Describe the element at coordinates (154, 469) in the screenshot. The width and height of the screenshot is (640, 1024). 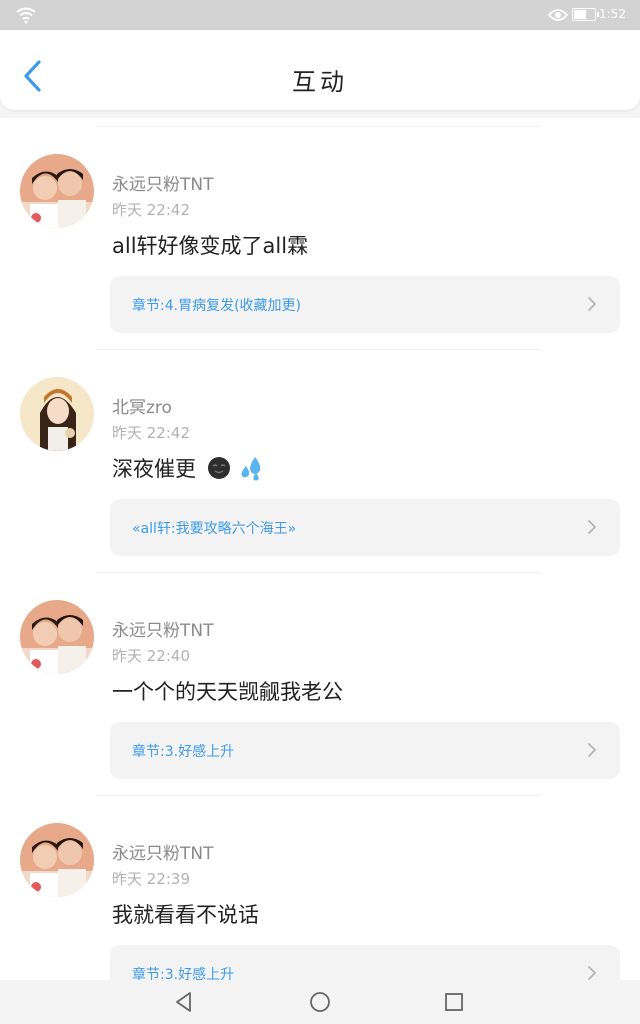
I see `comment-text-body: 深夜催更` at that location.